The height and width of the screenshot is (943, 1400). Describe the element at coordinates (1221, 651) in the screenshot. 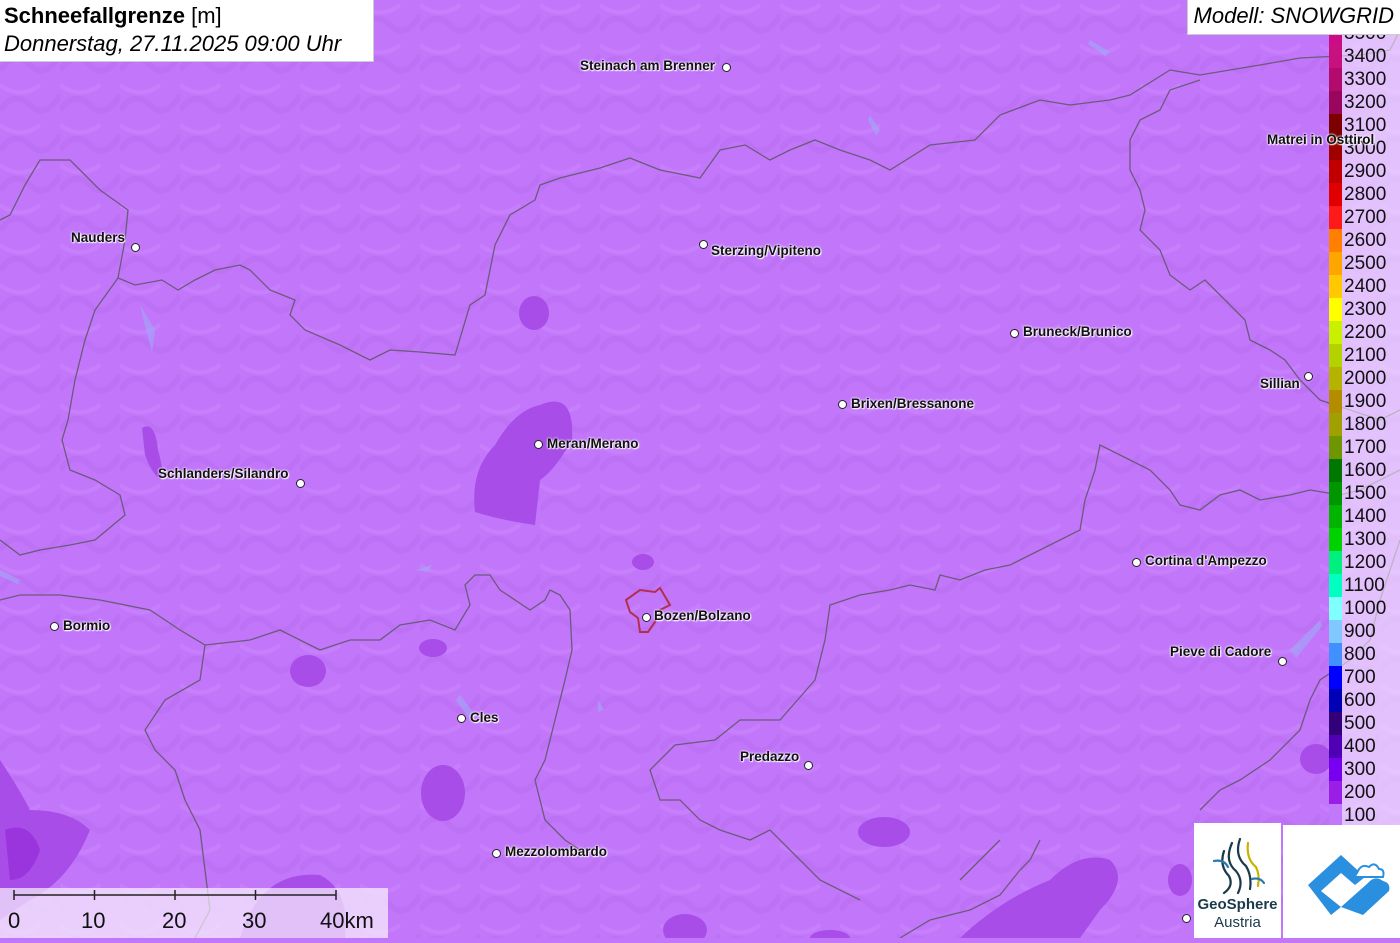

I see `city-label: Pieve di Cadore` at that location.